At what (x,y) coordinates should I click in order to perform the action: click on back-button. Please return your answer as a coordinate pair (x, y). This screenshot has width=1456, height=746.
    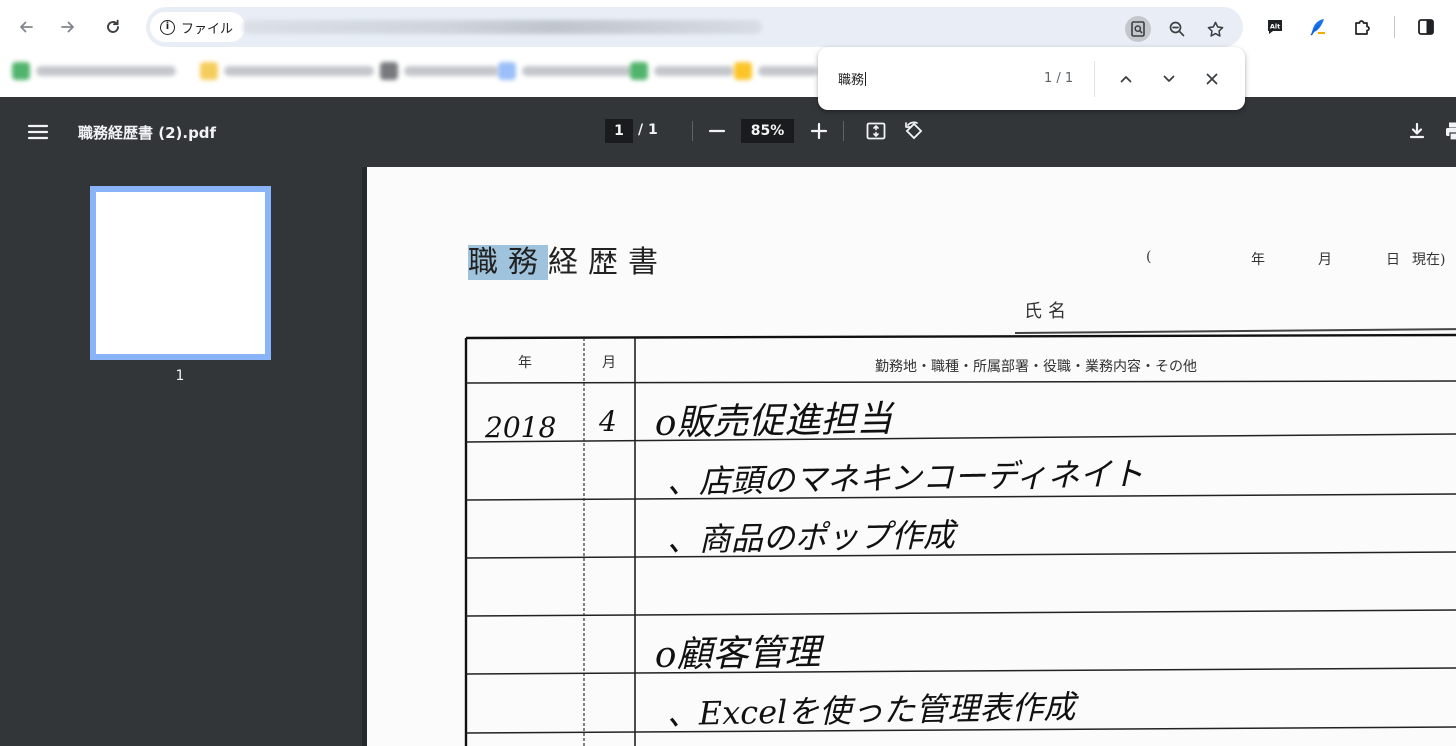
    Looking at the image, I should click on (26, 27).